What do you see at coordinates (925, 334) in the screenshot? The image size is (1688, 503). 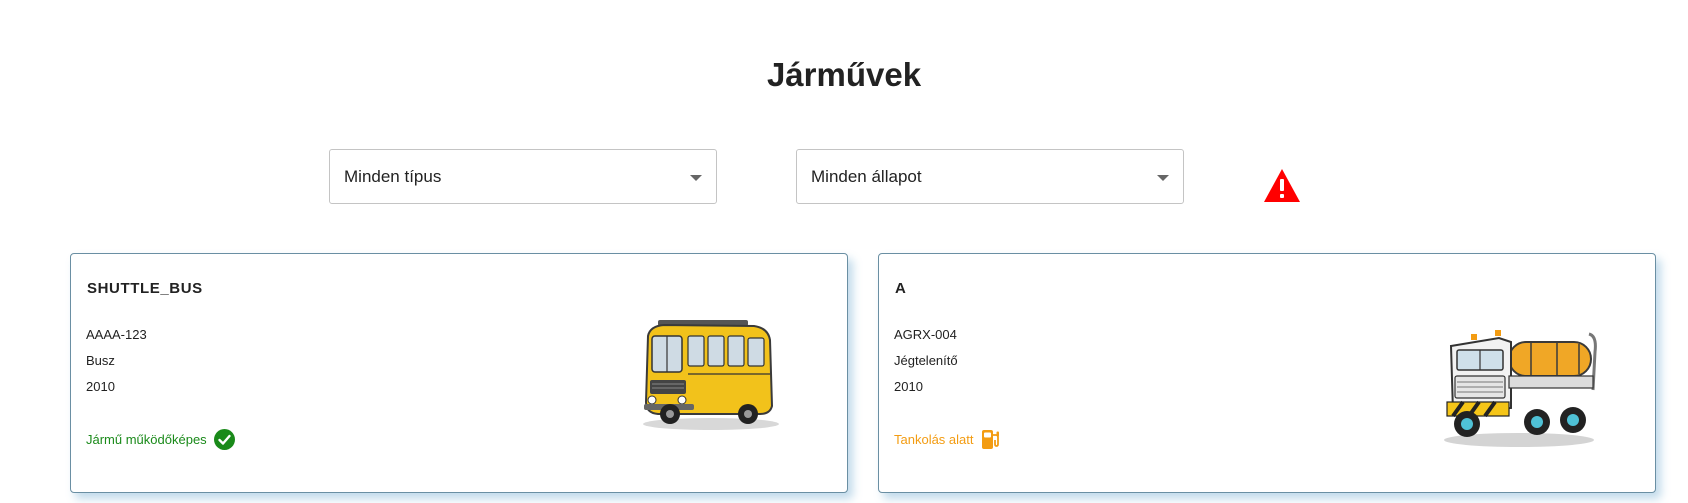 I see `vehicle-plate: AGRX-004` at bounding box center [925, 334].